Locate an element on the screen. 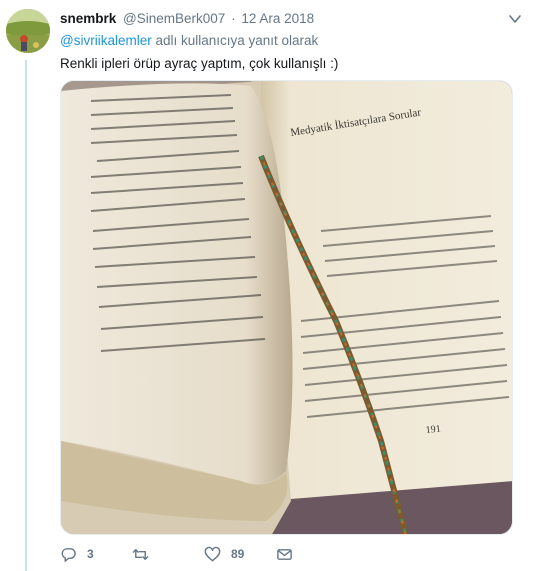  envelope-icon is located at coordinates (284, 554).